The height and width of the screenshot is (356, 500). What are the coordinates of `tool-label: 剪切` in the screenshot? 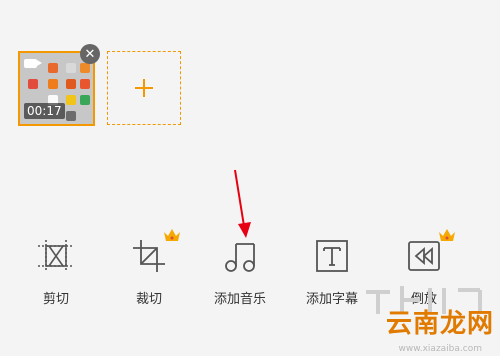 It's located at (55, 299).